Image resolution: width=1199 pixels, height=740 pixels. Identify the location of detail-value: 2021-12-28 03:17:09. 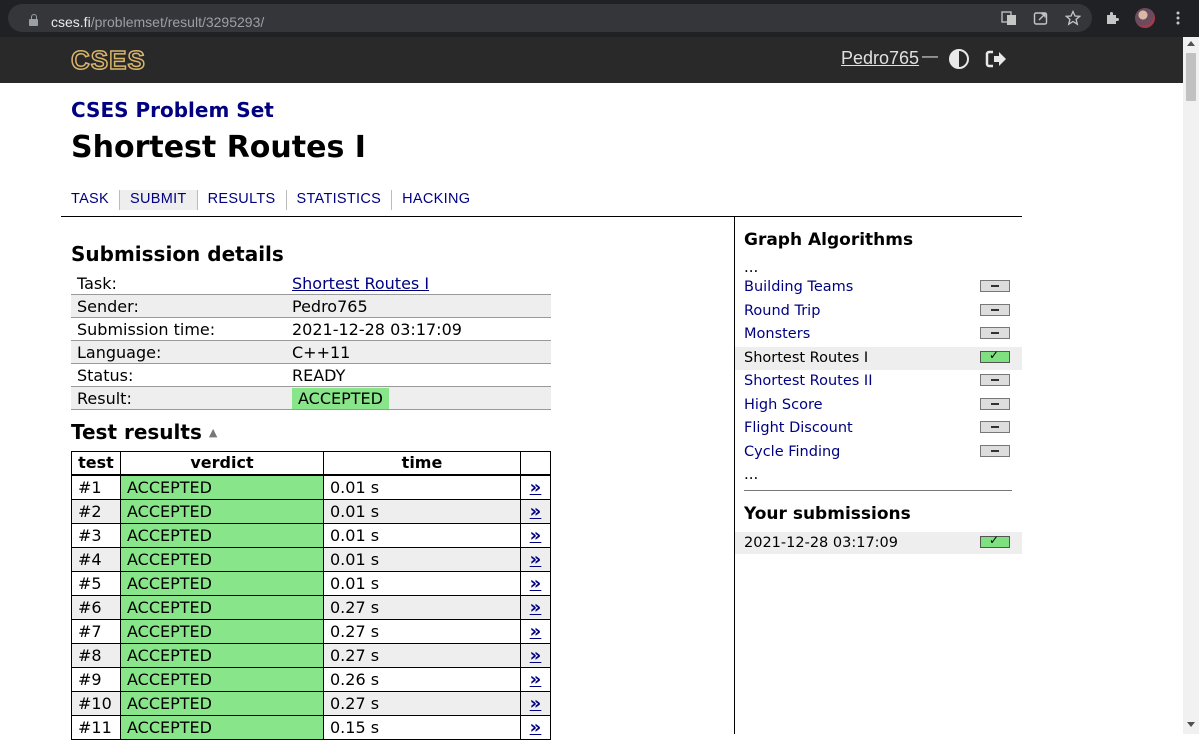
(418, 329).